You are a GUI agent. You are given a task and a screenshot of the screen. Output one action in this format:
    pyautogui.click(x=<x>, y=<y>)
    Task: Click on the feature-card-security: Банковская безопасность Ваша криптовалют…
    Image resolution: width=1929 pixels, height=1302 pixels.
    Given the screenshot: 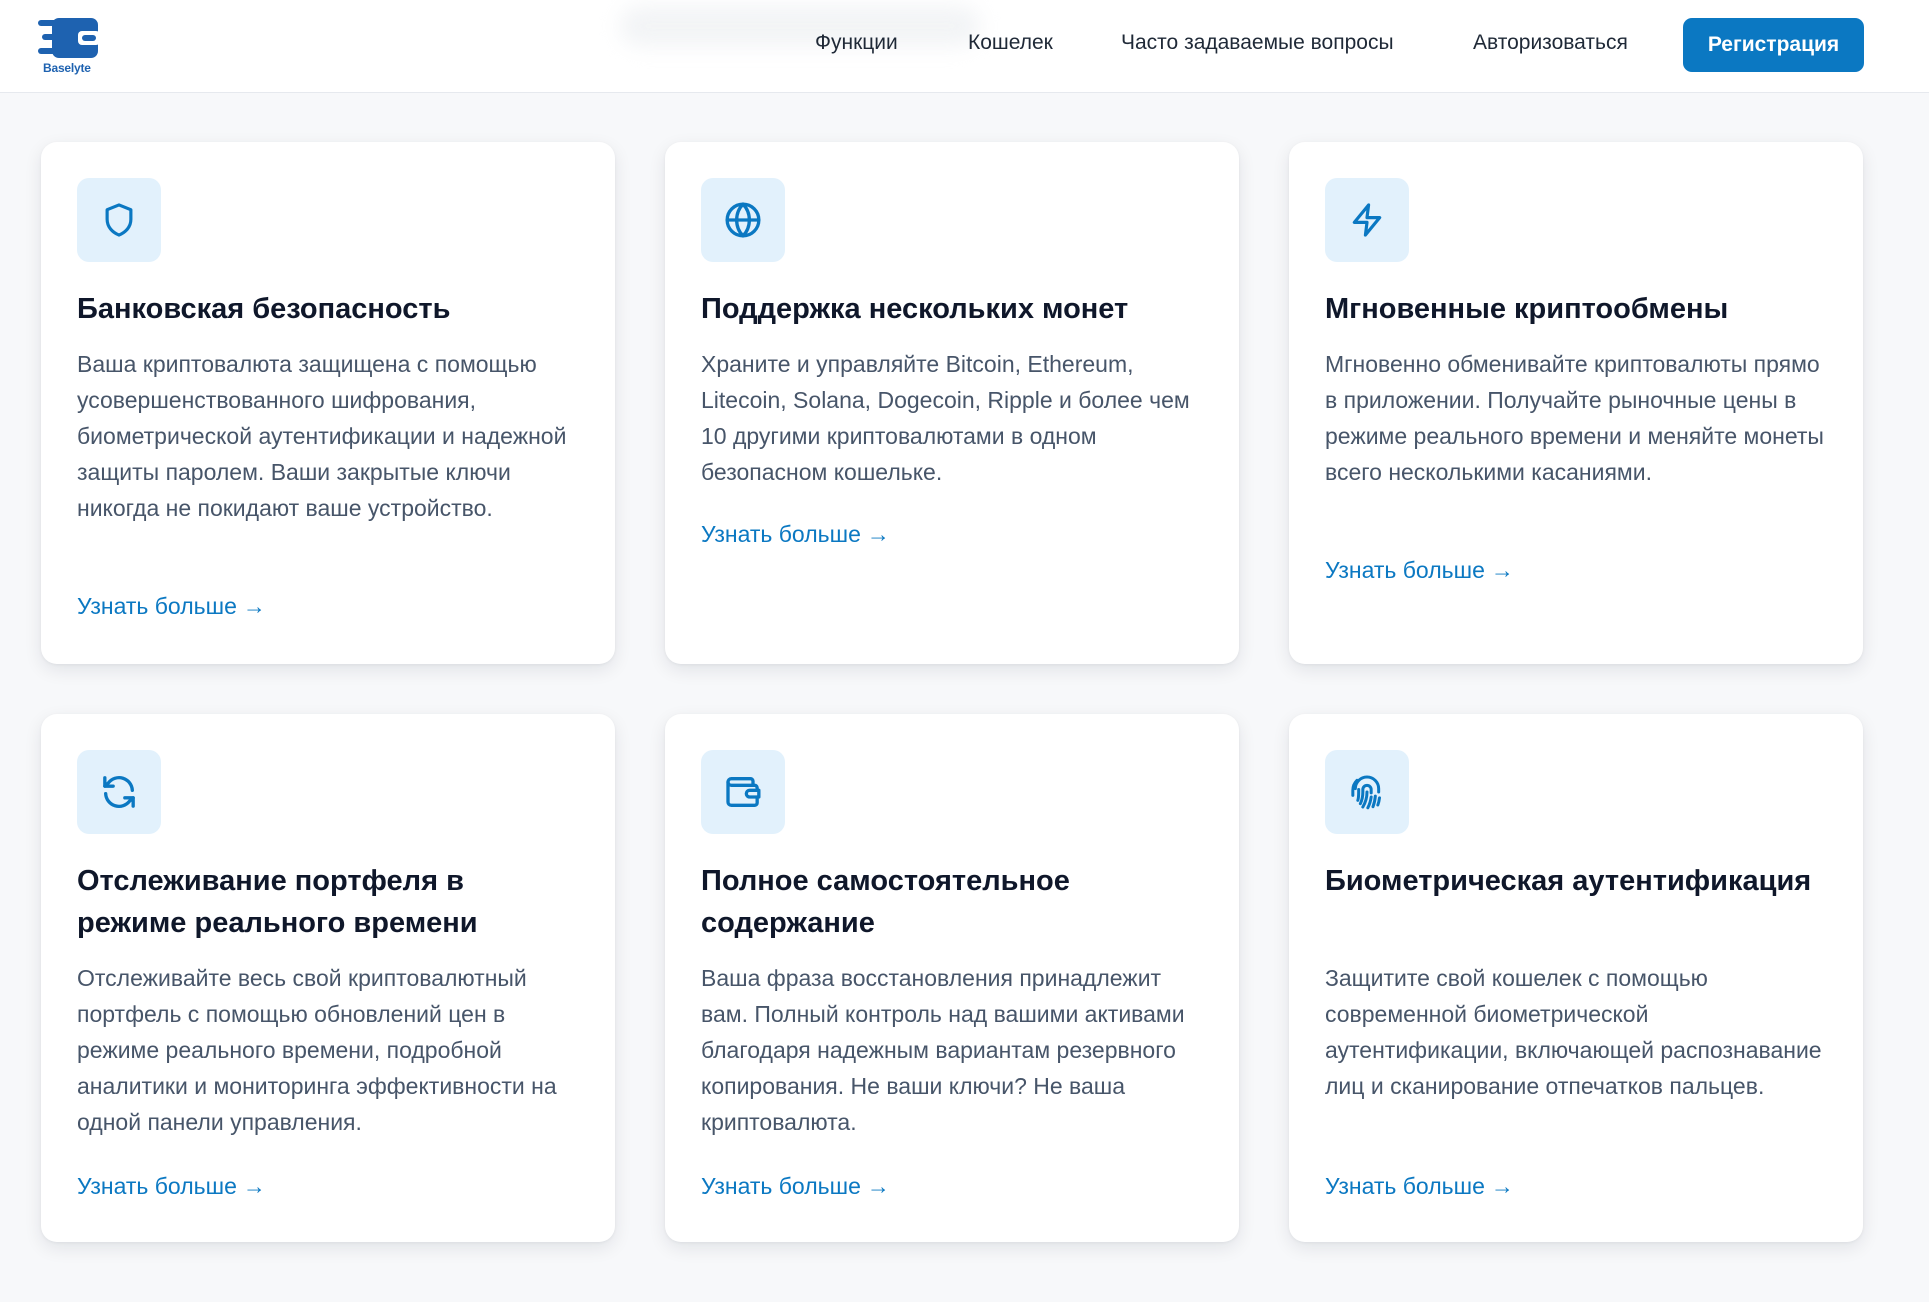 What is the action you would take?
    pyautogui.click(x=328, y=403)
    